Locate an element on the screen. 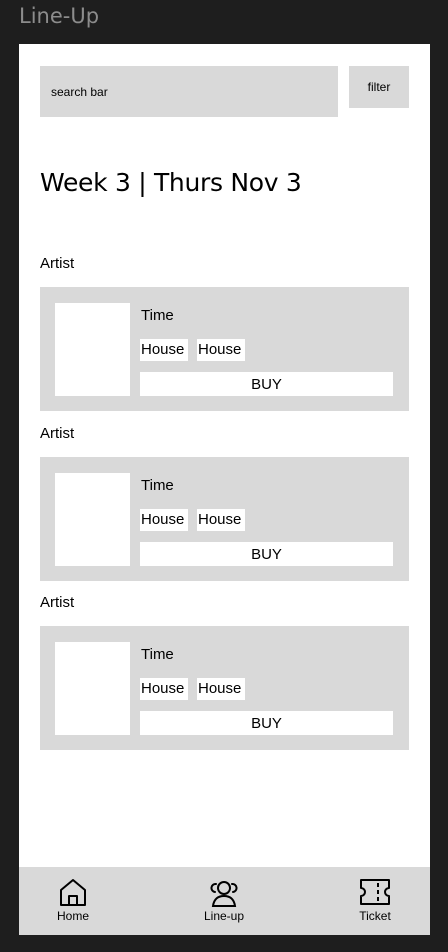 Image resolution: width=448 pixels, height=952 pixels. home-icon is located at coordinates (73, 892).